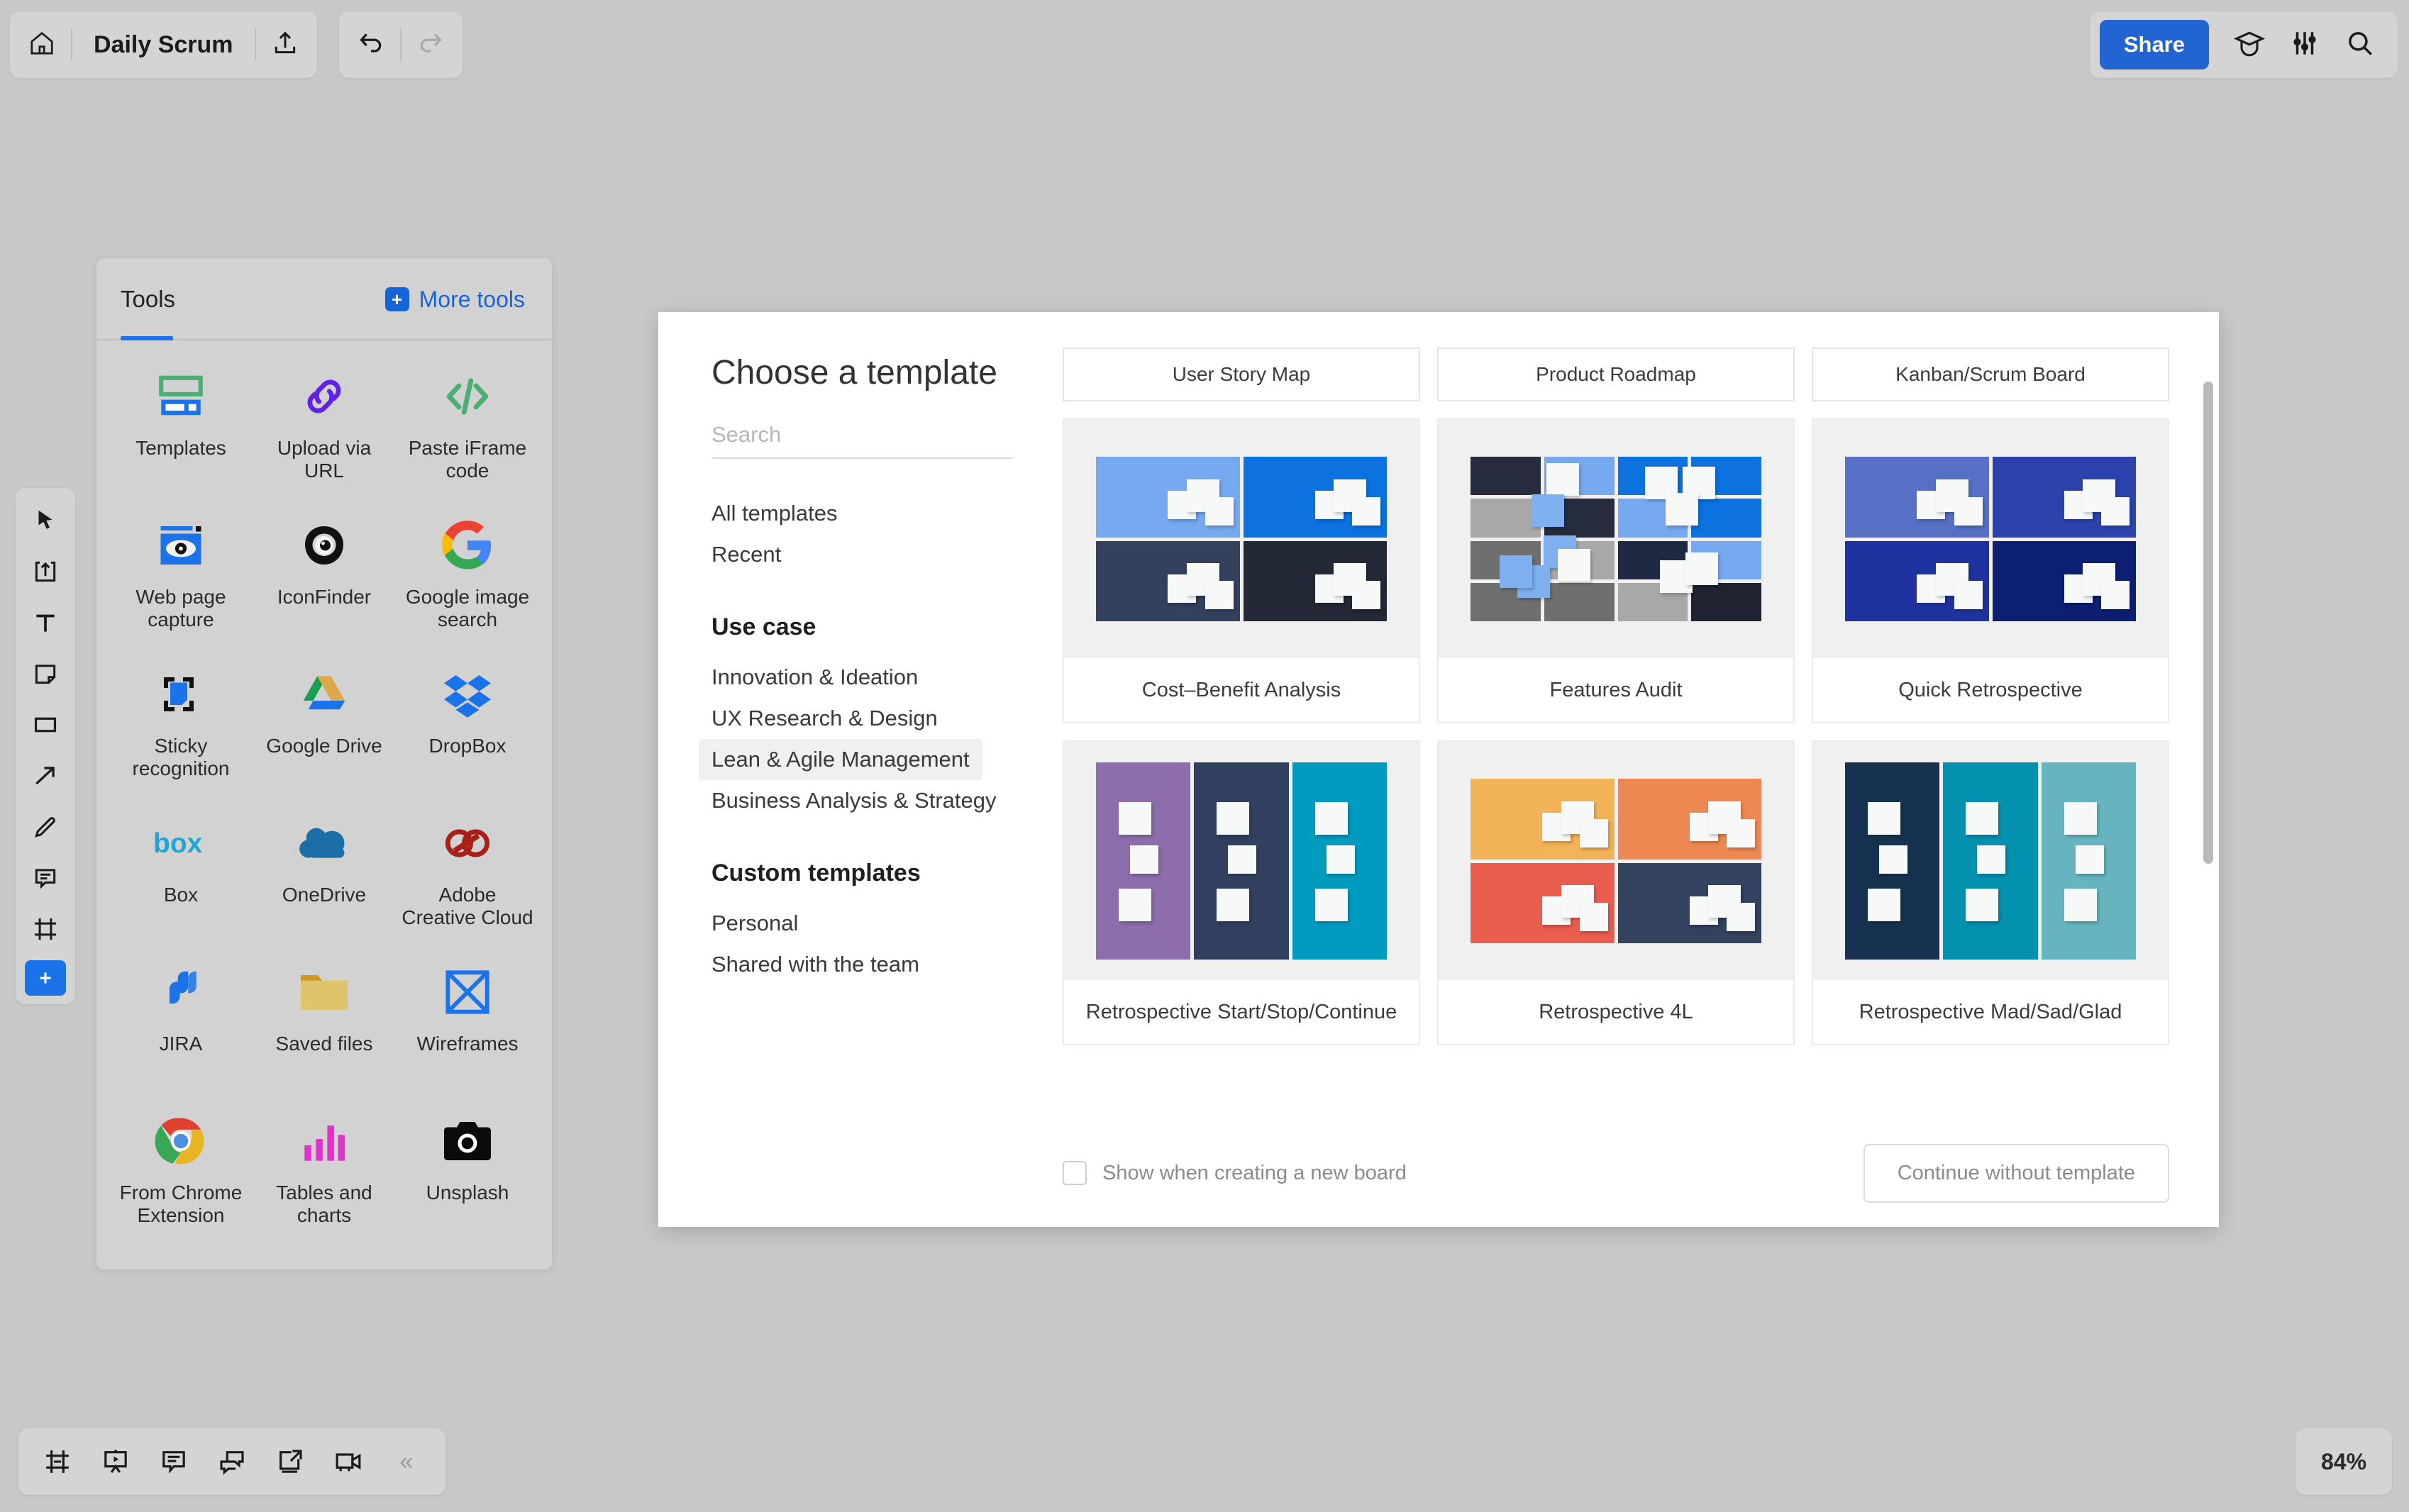 The width and height of the screenshot is (2409, 1512). What do you see at coordinates (325, 580) in the screenshot?
I see `tool-iconfinder: IconFinder` at bounding box center [325, 580].